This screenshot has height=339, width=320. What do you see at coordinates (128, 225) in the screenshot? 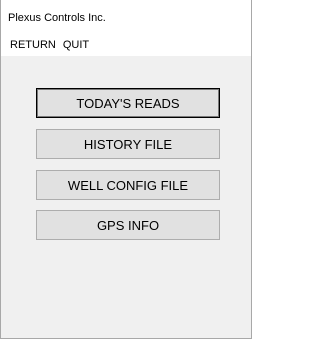
I see `gps-info-button: GPS INFO` at bounding box center [128, 225].